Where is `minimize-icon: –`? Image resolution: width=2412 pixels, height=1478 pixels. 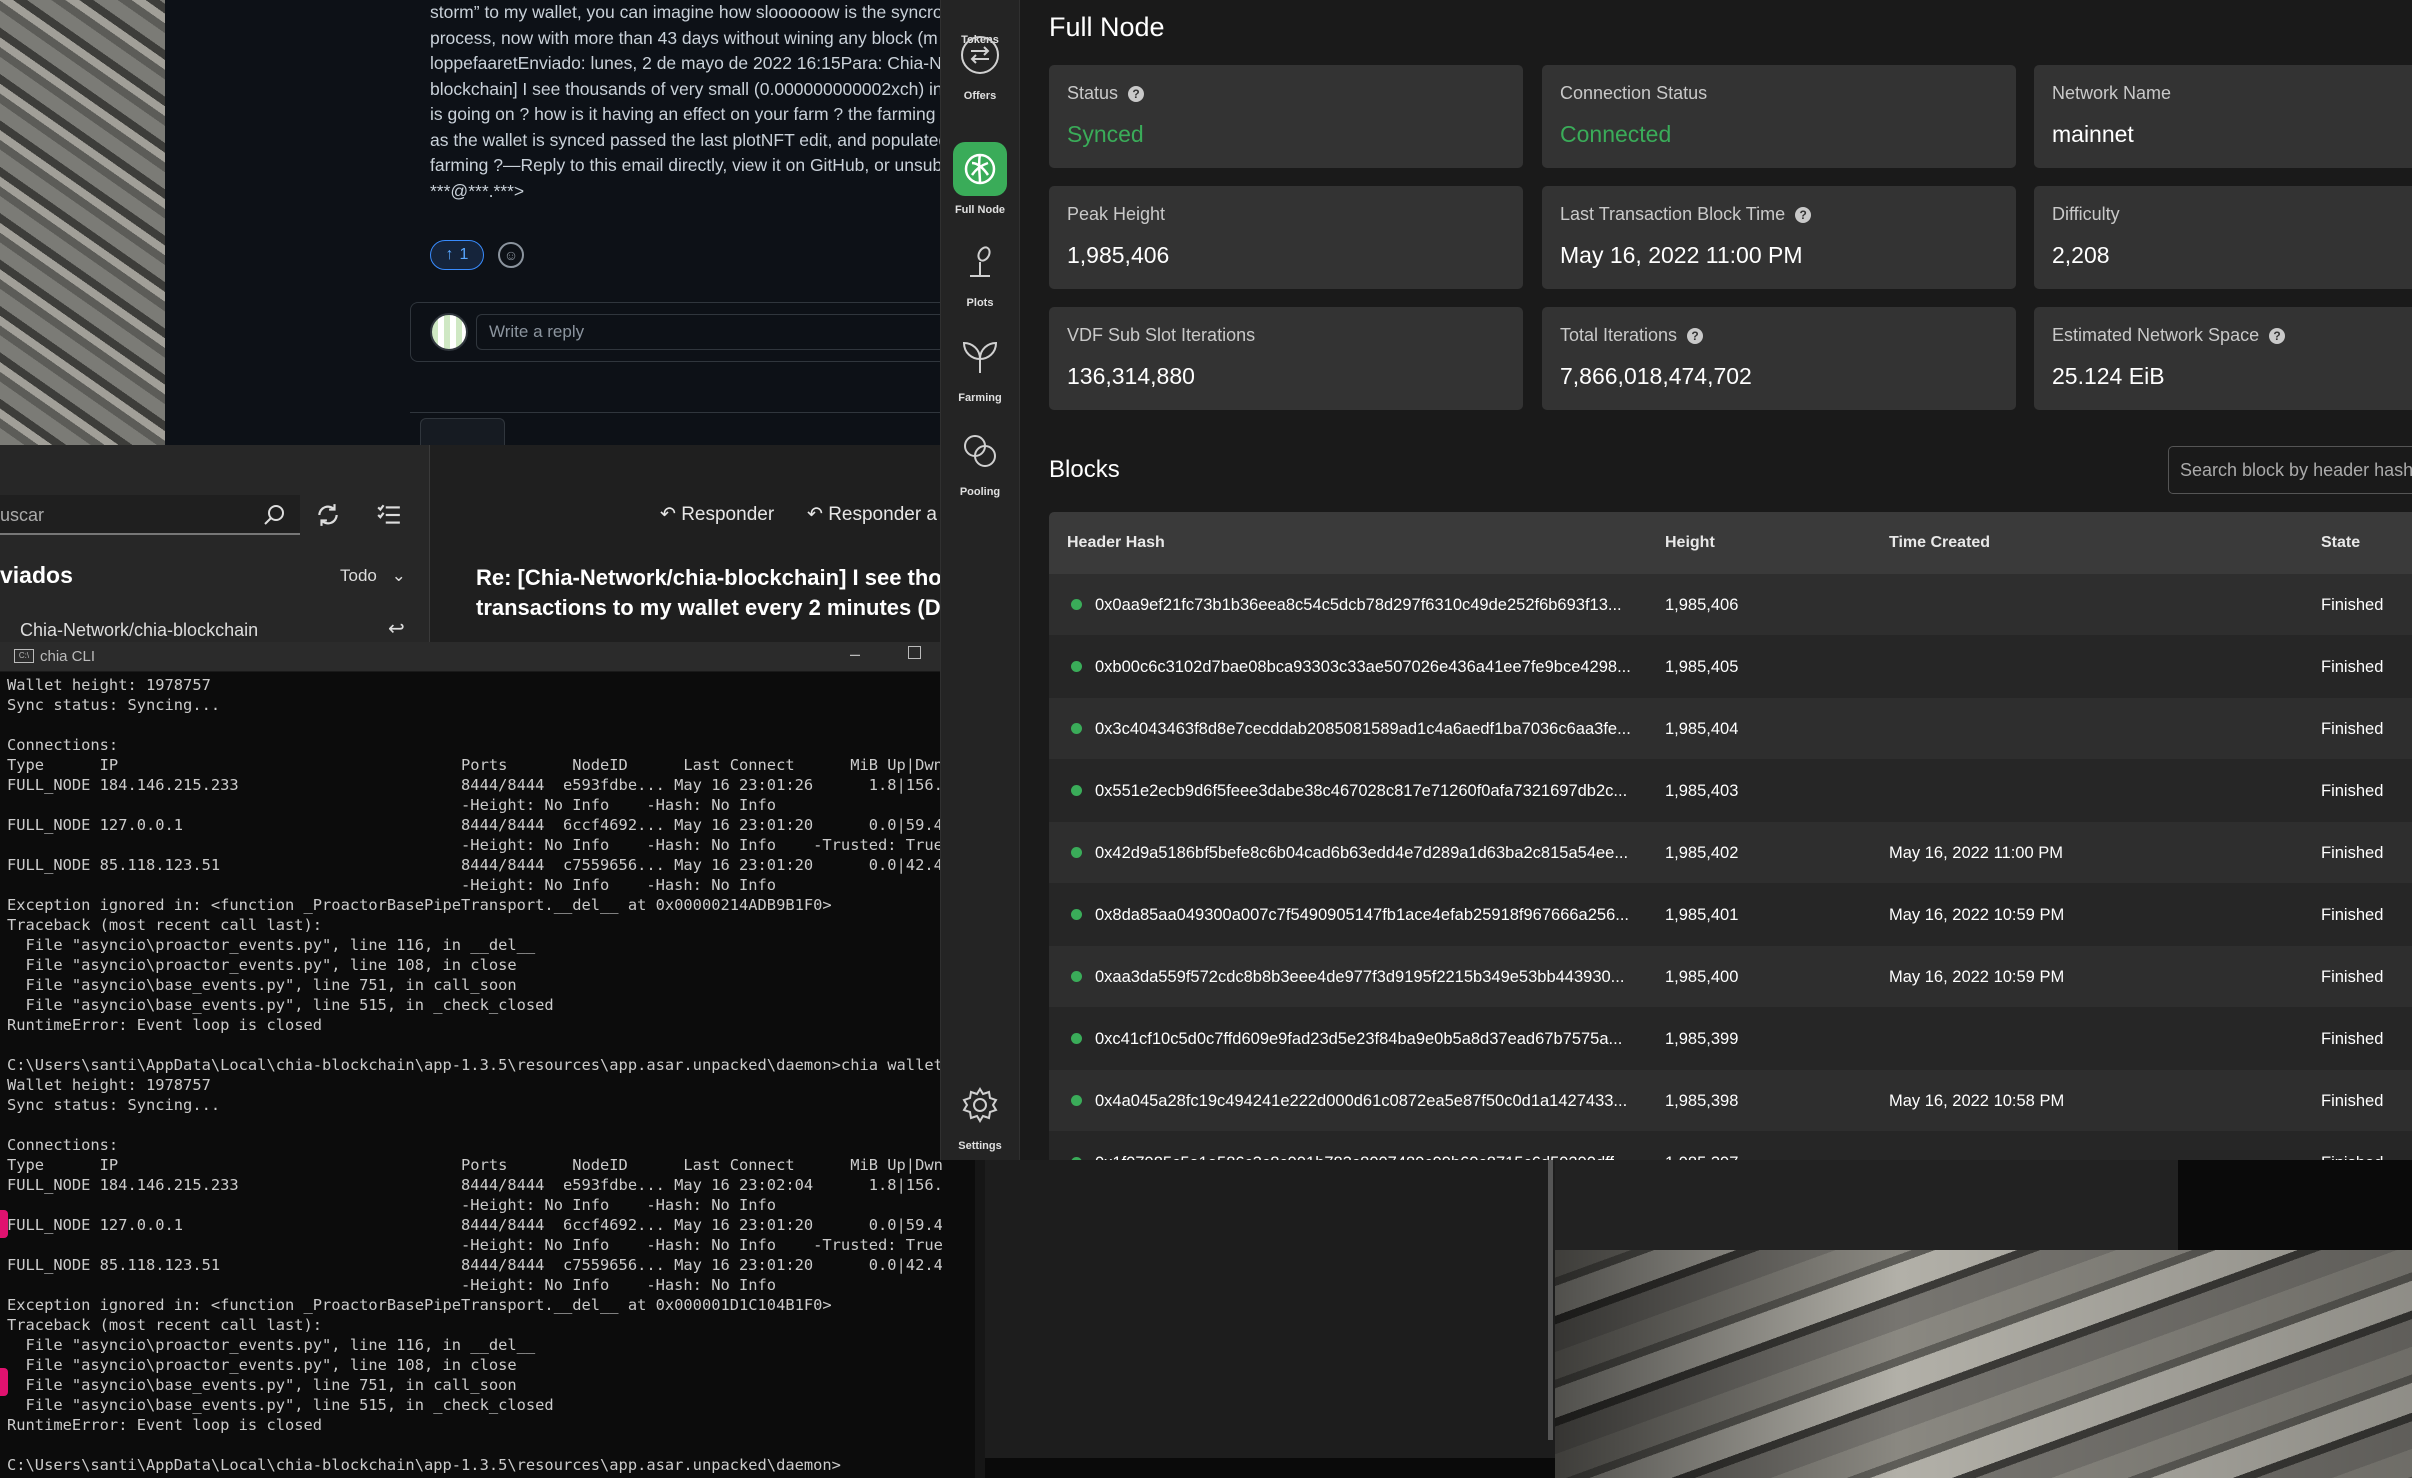 minimize-icon: – is located at coordinates (855, 654).